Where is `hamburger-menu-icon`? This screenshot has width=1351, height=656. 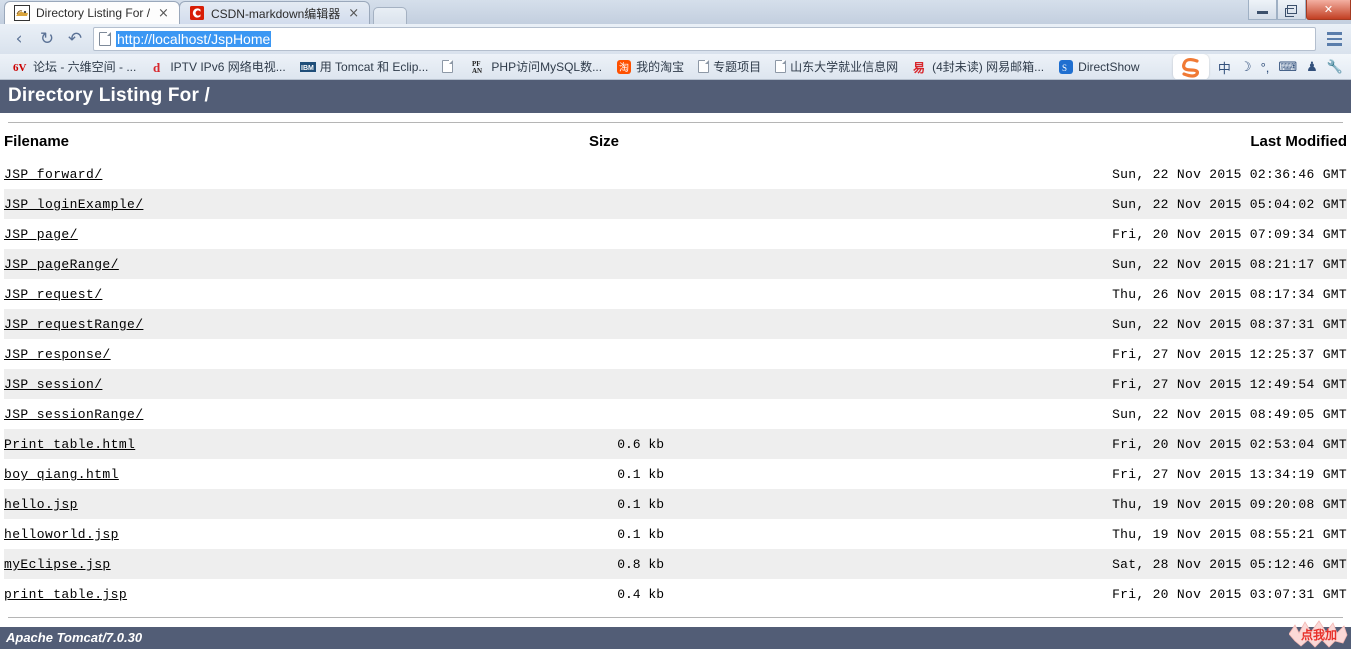
hamburger-menu-icon is located at coordinates (1334, 39).